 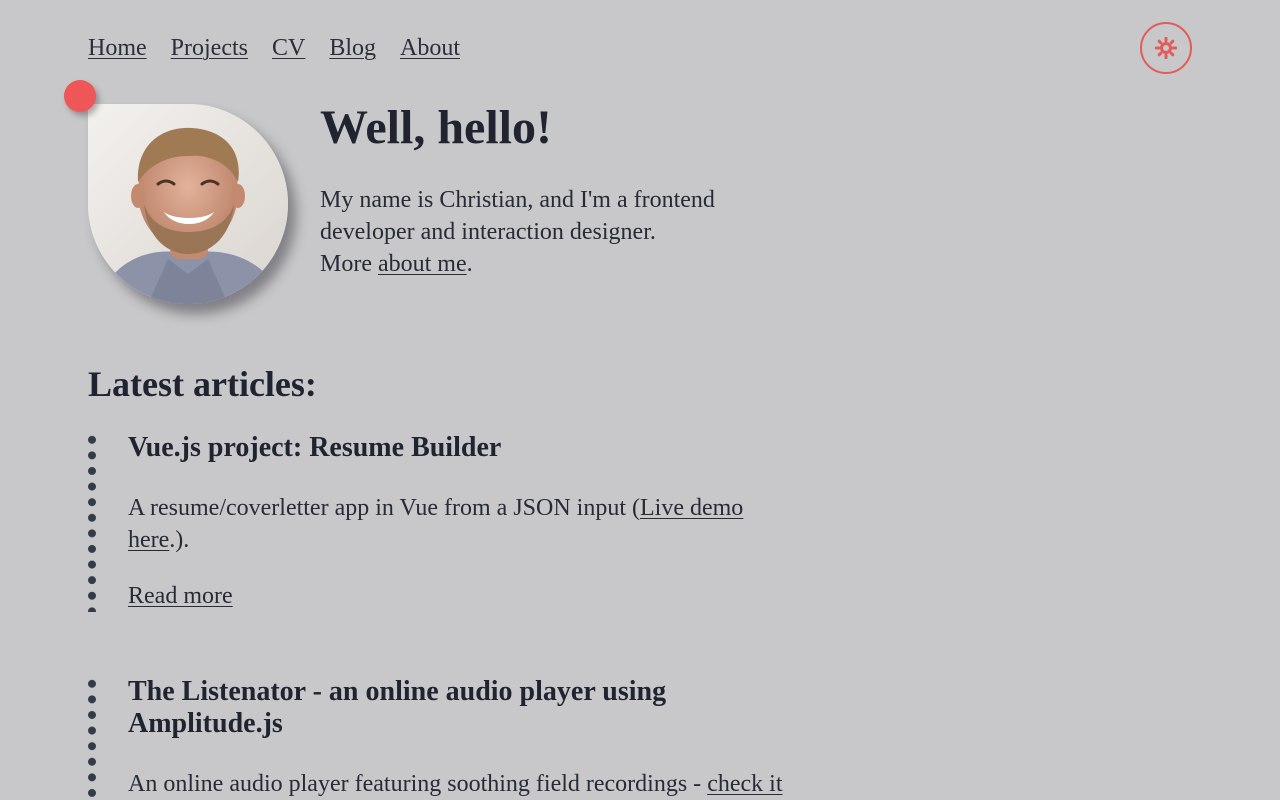 I want to click on theme-toggle-button, so click(x=1166, y=48).